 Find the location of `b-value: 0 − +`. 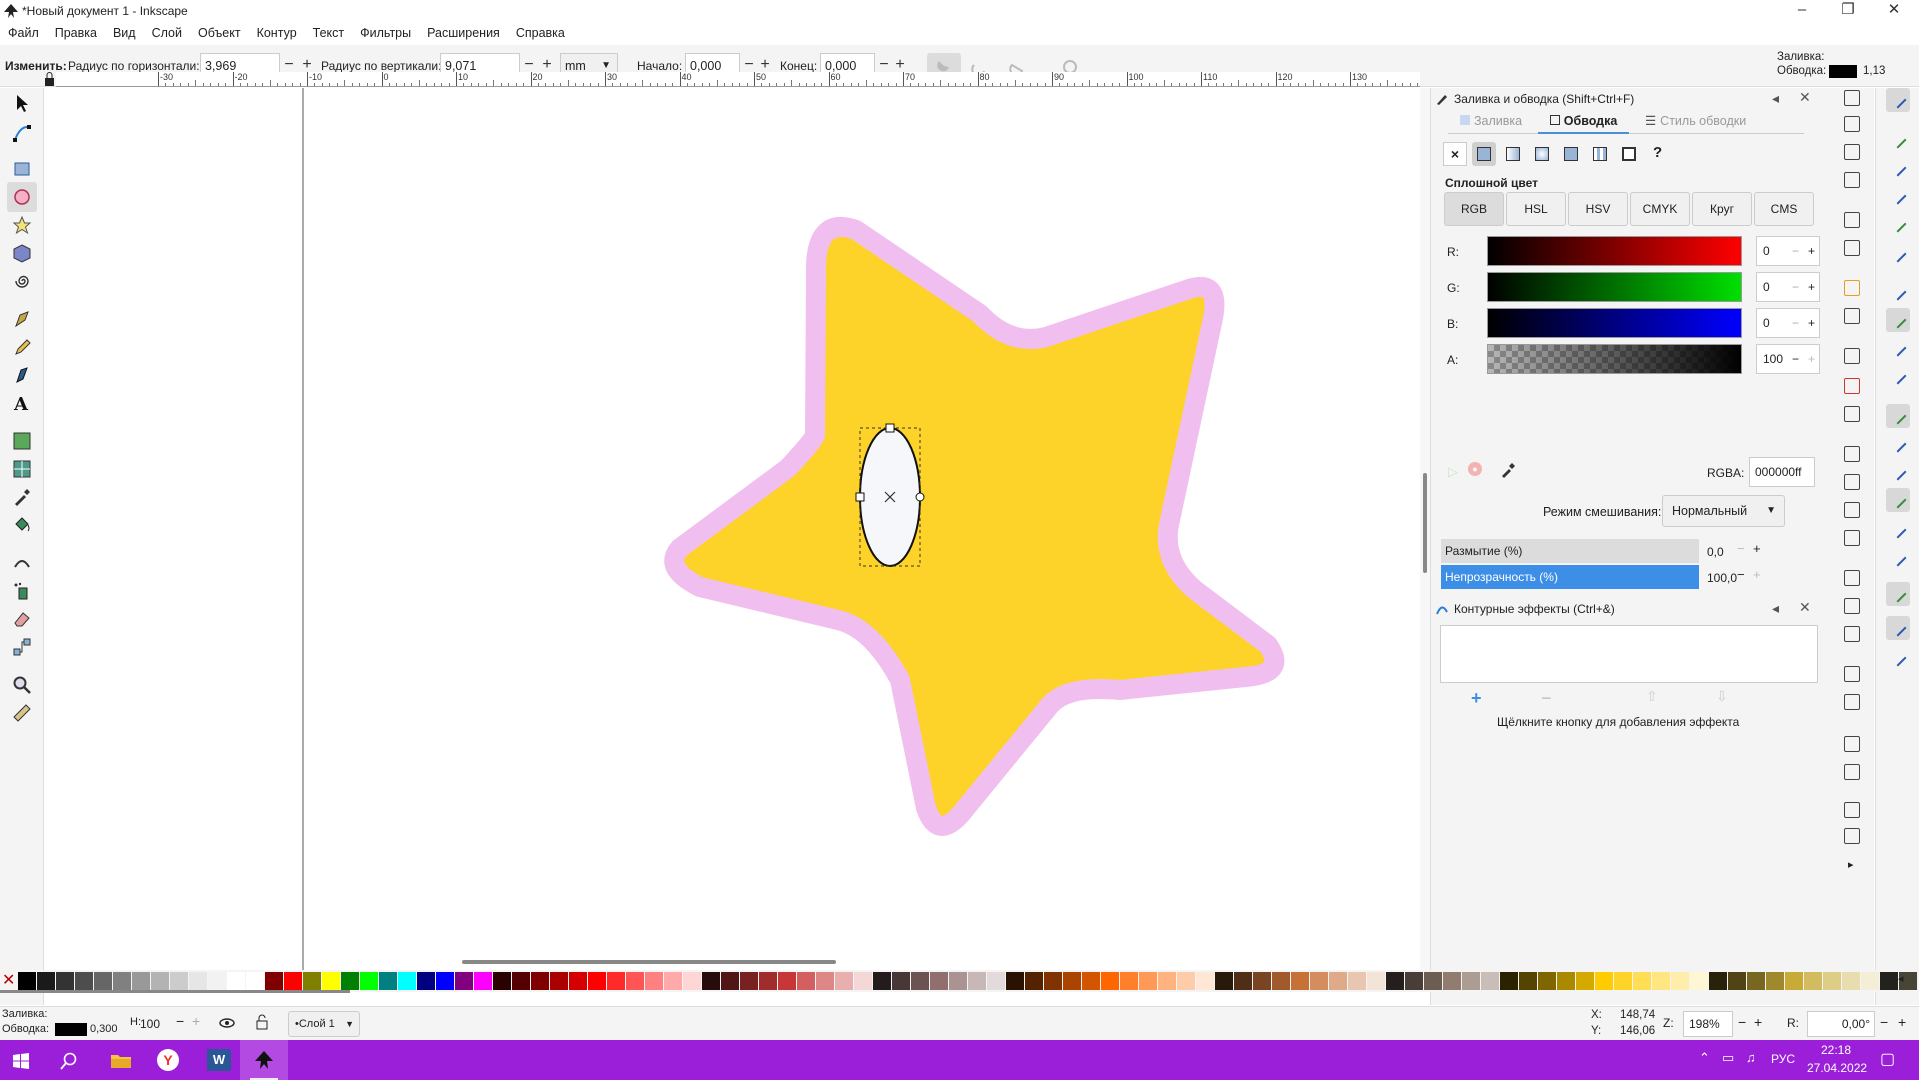

b-value: 0 − + is located at coordinates (1788, 323).